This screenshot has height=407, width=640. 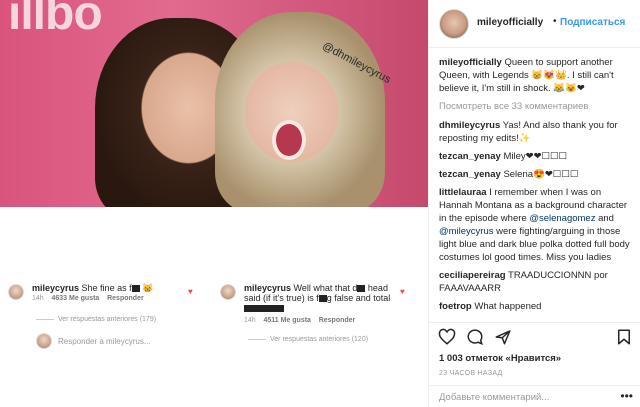 I want to click on mention-link: @mileycyrus, so click(x=466, y=231).